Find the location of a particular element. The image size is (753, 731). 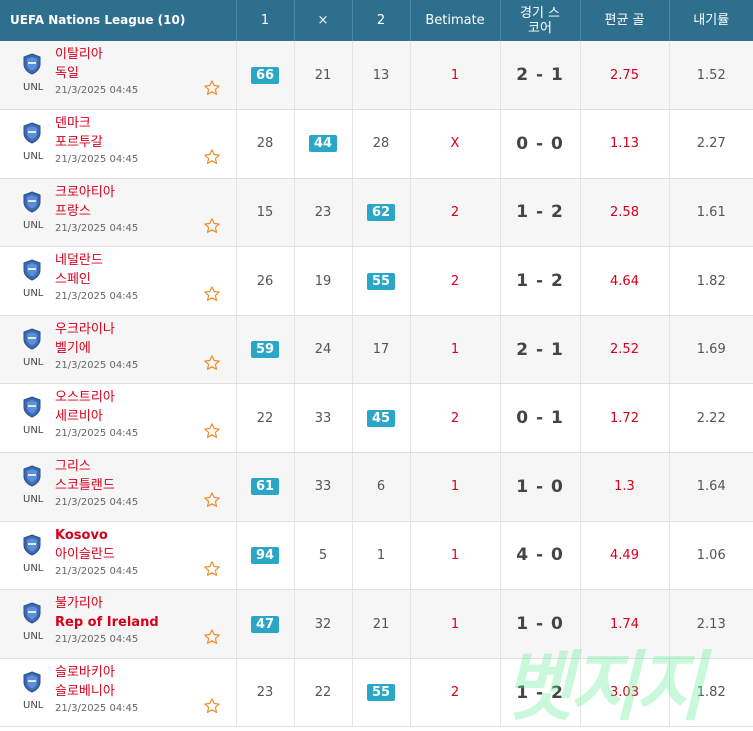

home-team: 덴마크 is located at coordinates (79, 123).